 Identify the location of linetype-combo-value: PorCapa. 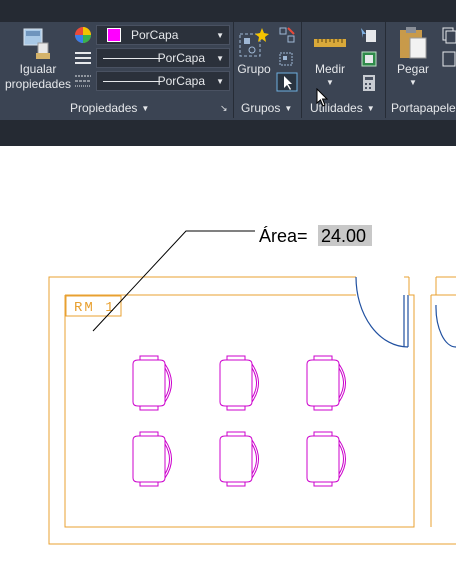
(181, 58).